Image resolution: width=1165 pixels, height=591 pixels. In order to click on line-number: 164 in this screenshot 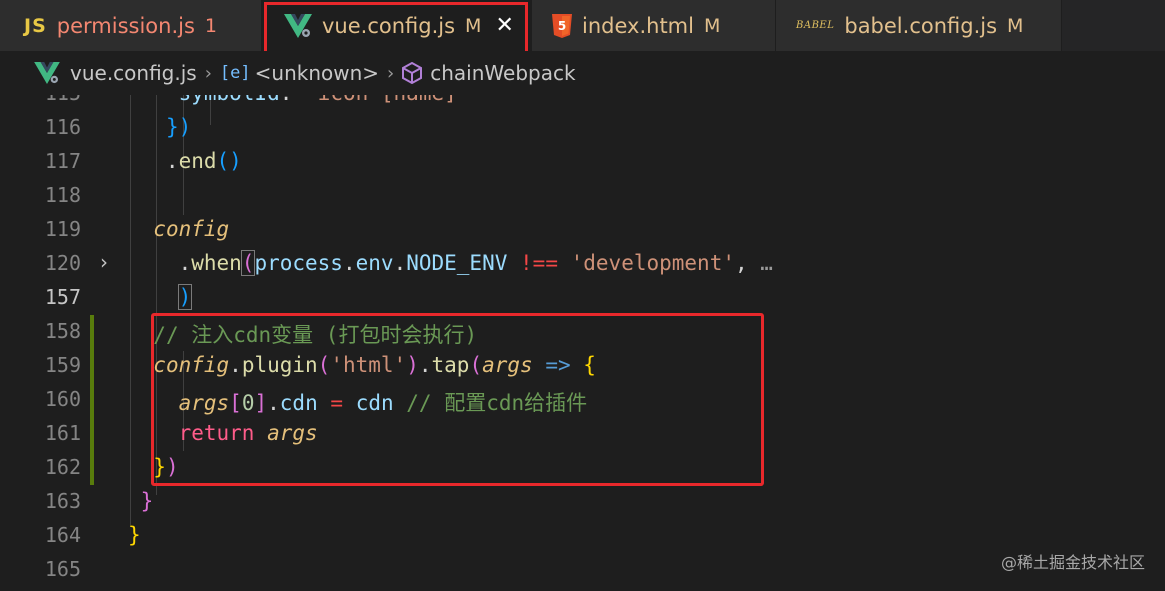, I will do `click(62, 535)`.